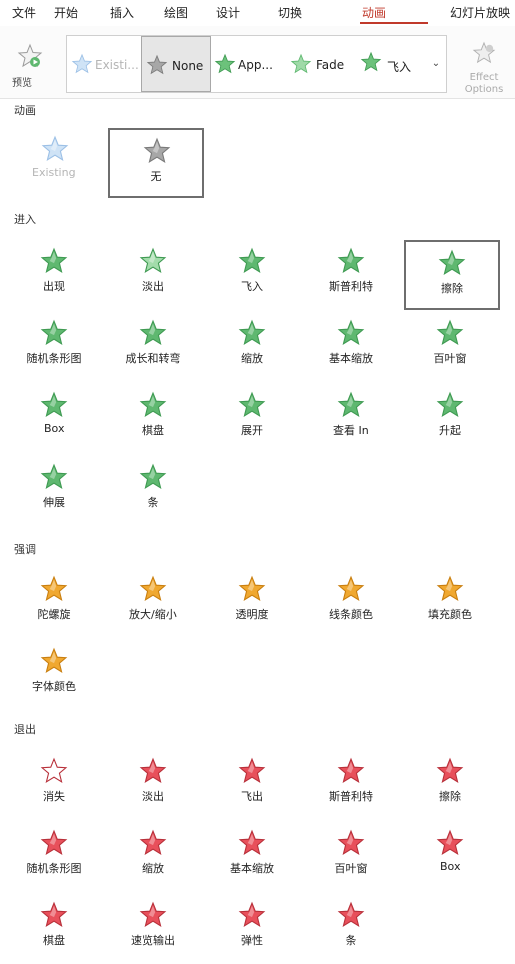 The image size is (515, 964). I want to click on tab-design: 设计, so click(228, 12).